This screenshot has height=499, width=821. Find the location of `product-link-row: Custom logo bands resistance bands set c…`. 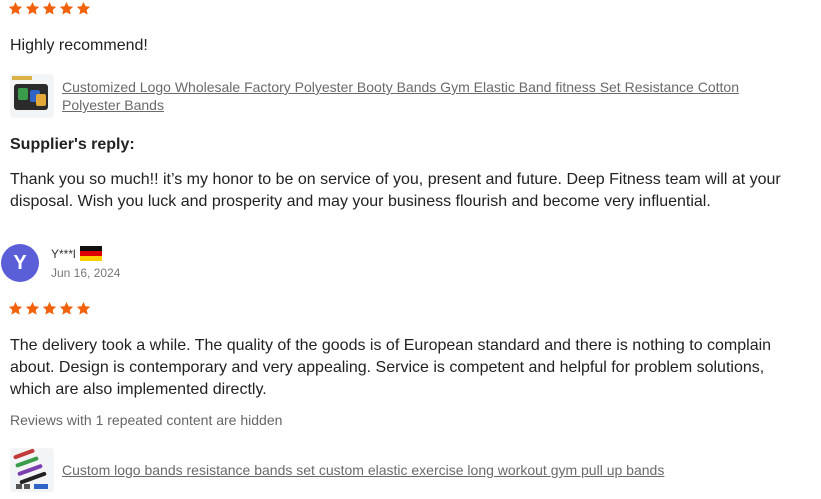

product-link-row: Custom logo bands resistance bands set c… is located at coordinates (401, 470).